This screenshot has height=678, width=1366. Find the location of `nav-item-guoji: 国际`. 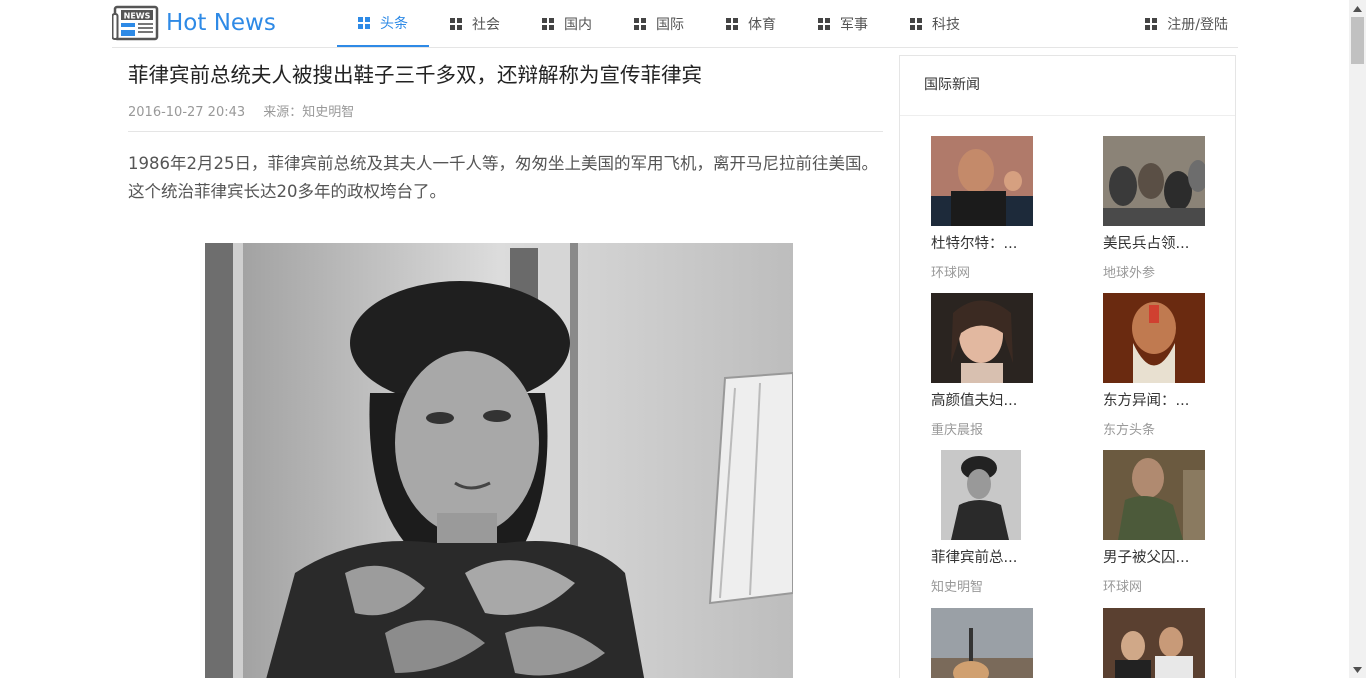

nav-item-guoji: 国际 is located at coordinates (659, 23).